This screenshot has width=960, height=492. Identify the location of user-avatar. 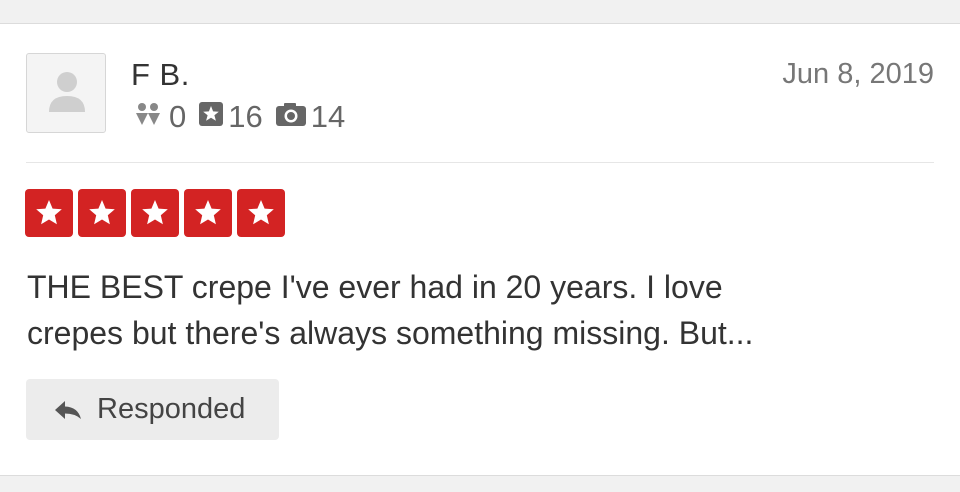
(66, 93).